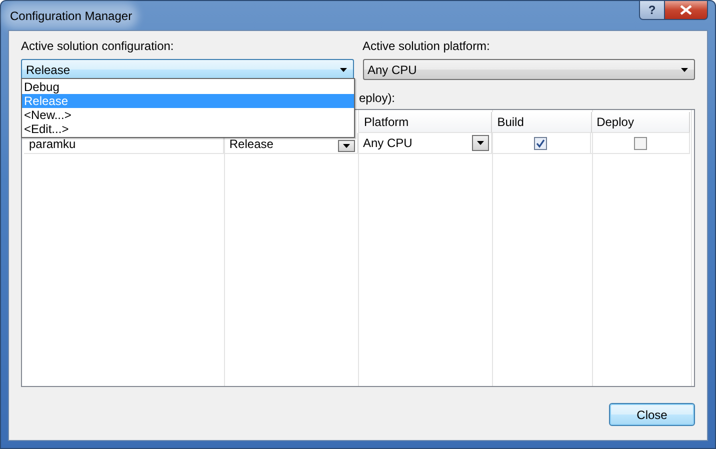 The image size is (716, 449). I want to click on dropdown-option: <Edit...>, so click(188, 129).